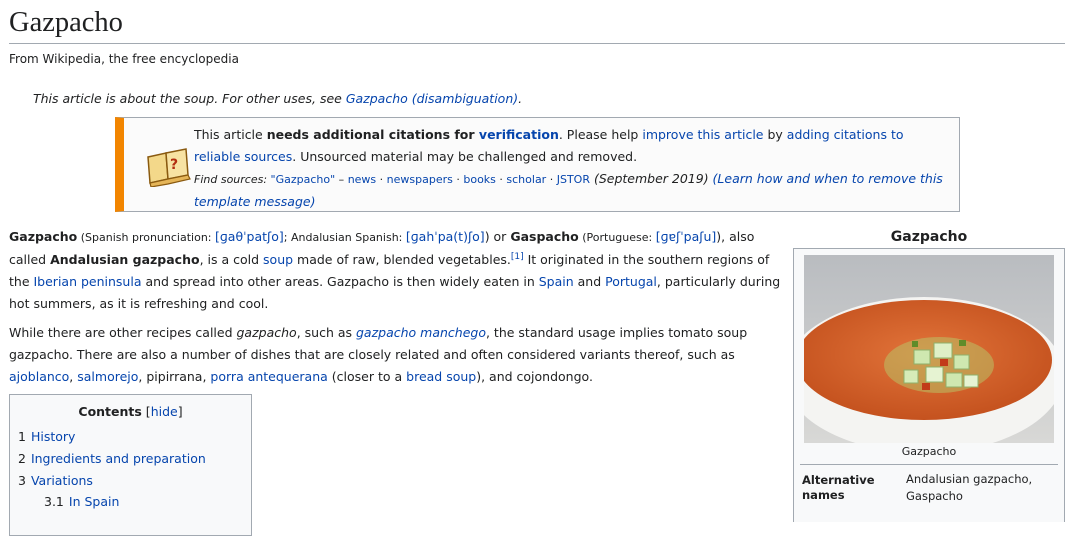 The width and height of the screenshot is (1087, 536). Describe the element at coordinates (929, 349) in the screenshot. I see `gazpacho-photo` at that location.